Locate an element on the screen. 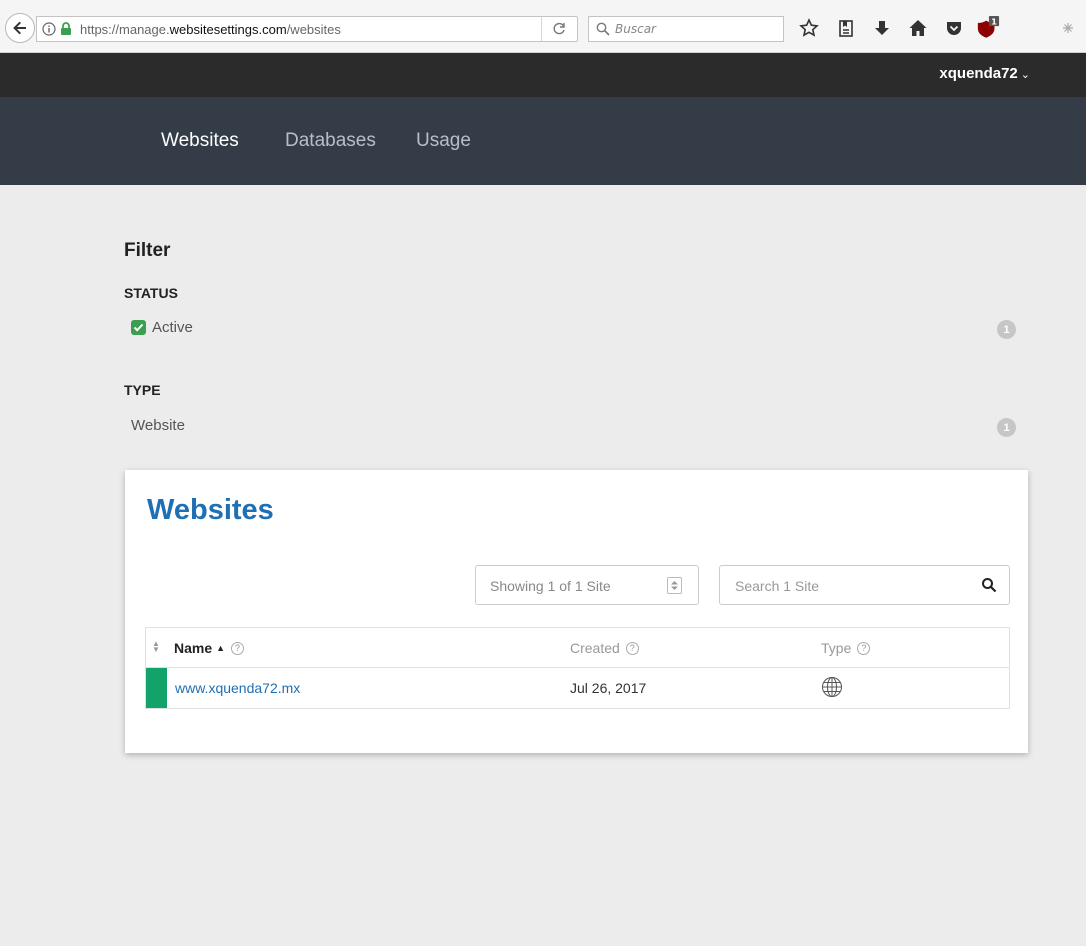  arrow-left-icon is located at coordinates (19, 28).